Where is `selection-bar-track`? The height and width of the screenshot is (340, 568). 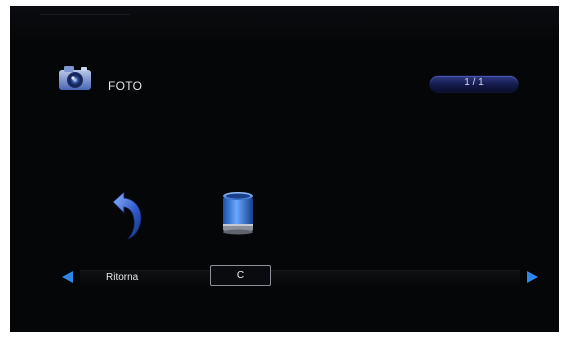
selection-bar-track is located at coordinates (300, 277).